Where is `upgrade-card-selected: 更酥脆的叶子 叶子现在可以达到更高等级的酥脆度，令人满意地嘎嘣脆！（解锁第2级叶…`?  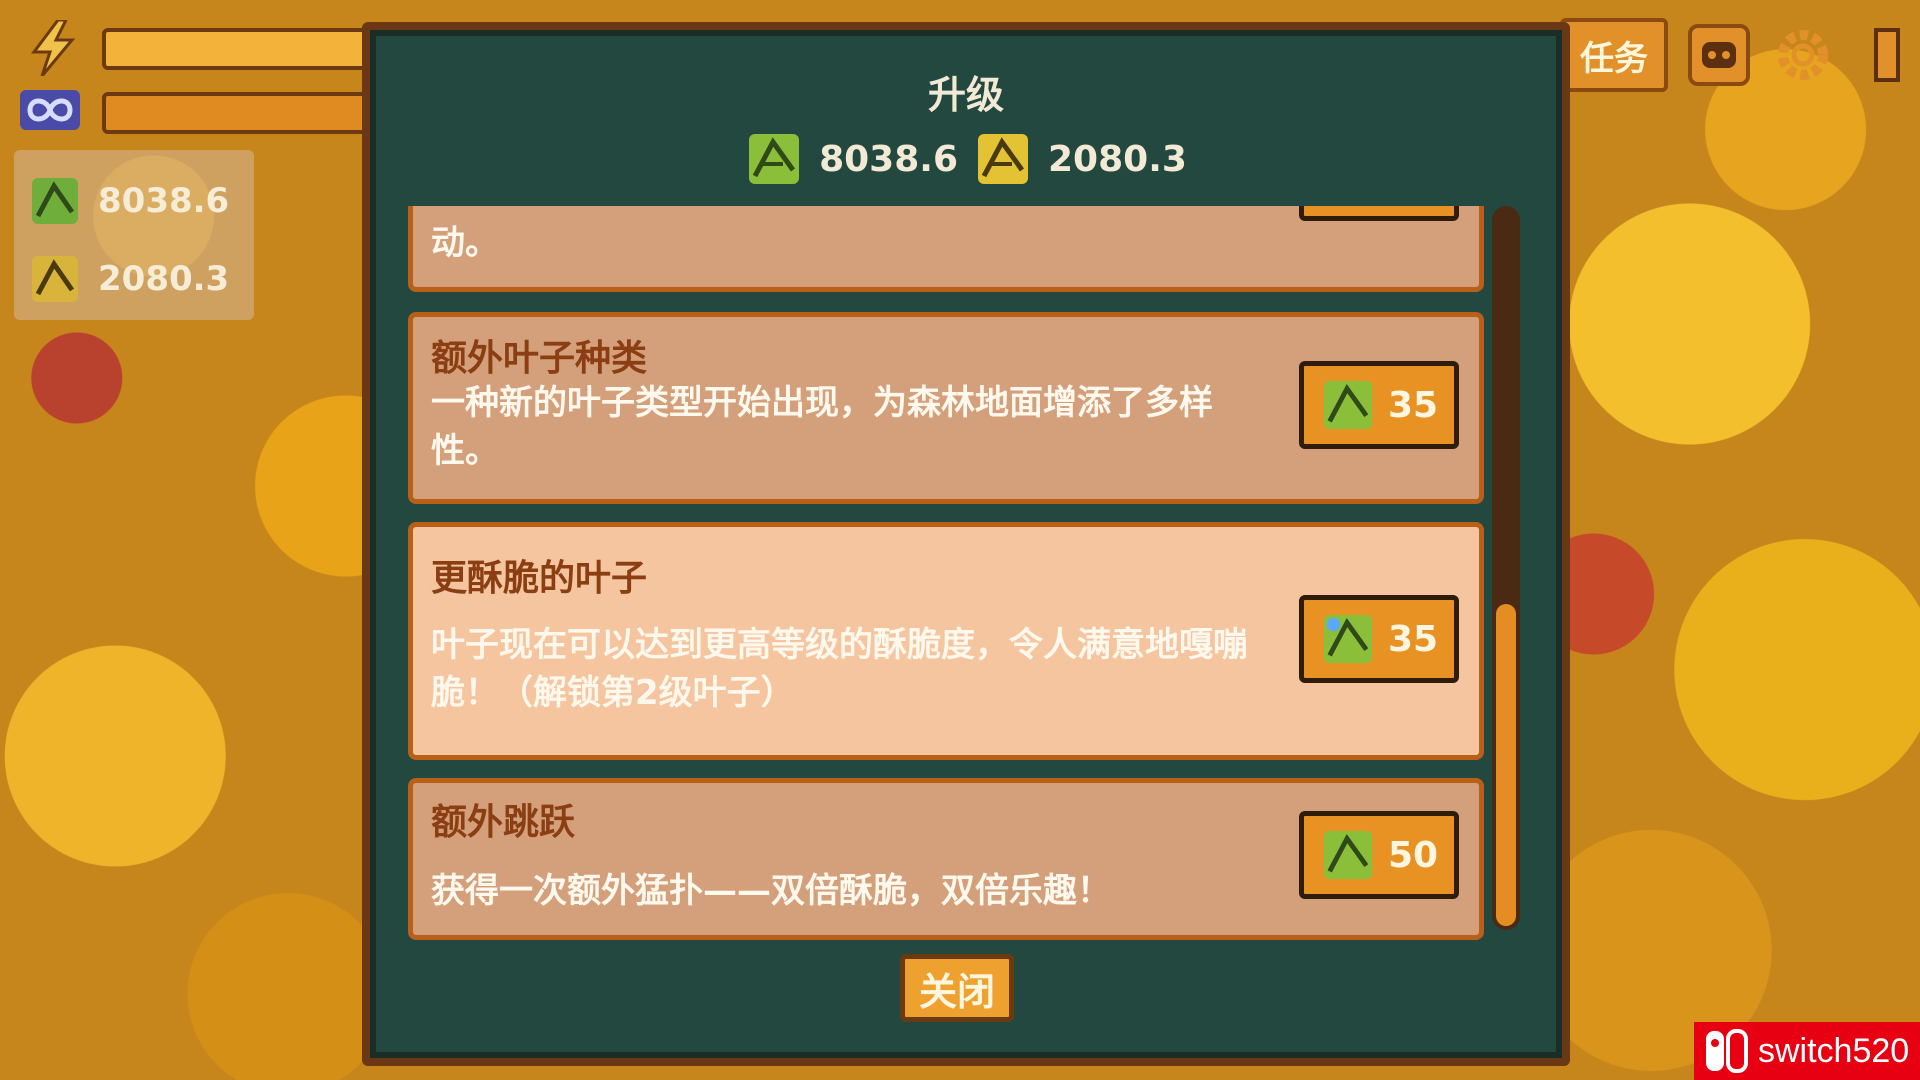 upgrade-card-selected: 更酥脆的叶子 叶子现在可以达到更高等级的酥脆度，令人满意地嘎嘣脆！（解锁第2级叶… is located at coordinates (946, 641).